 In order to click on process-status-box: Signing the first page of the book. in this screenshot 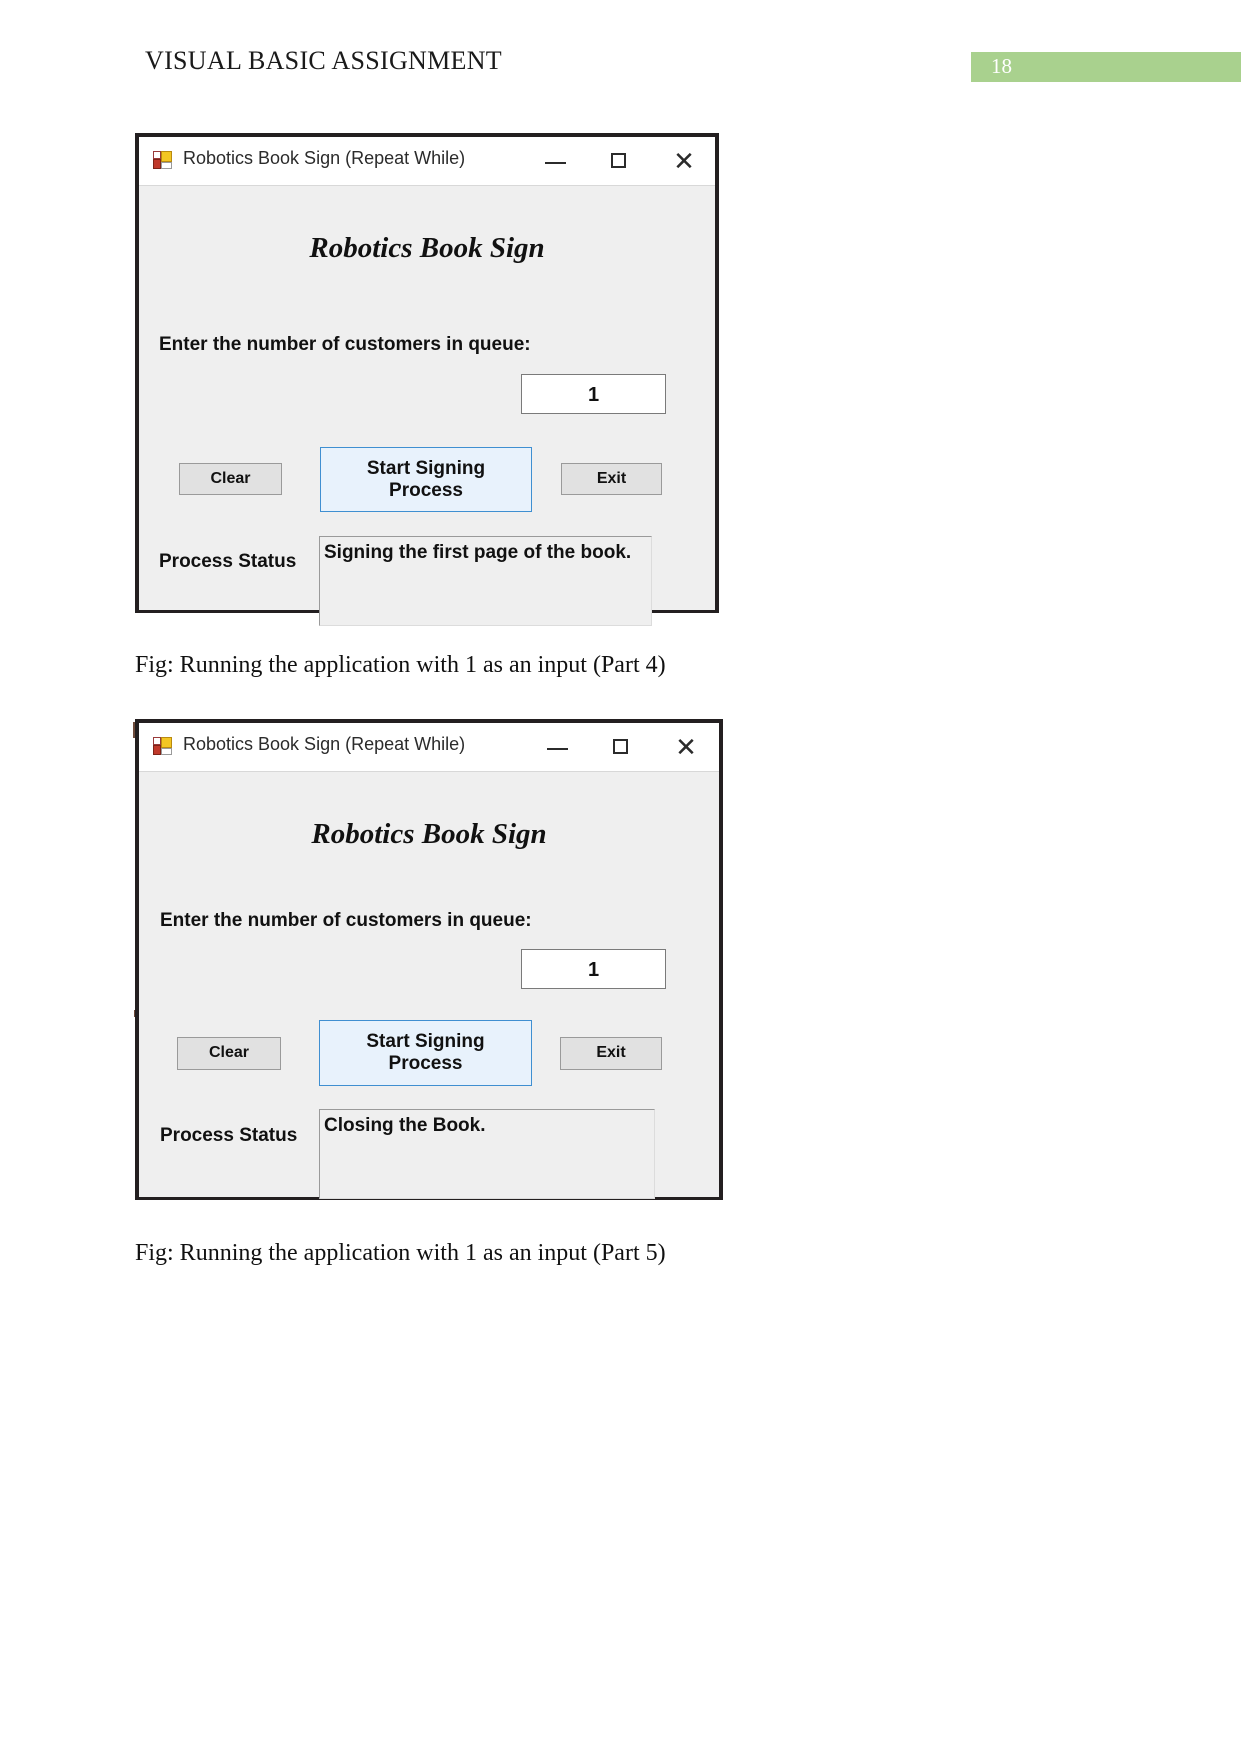, I will do `click(485, 581)`.